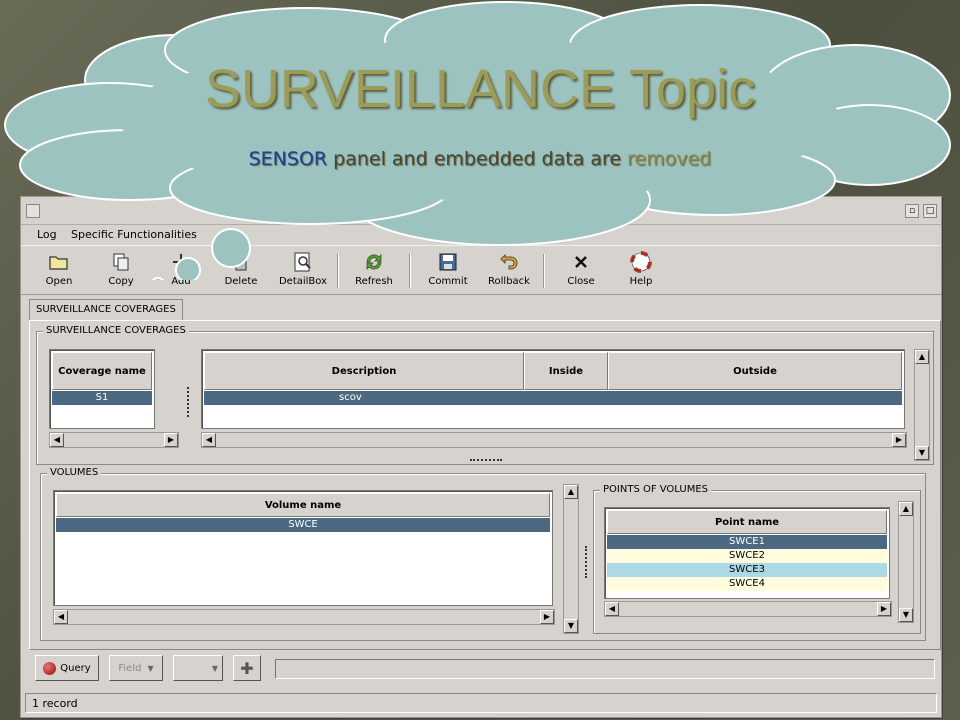  I want to click on commit-label: Commit, so click(448, 281).